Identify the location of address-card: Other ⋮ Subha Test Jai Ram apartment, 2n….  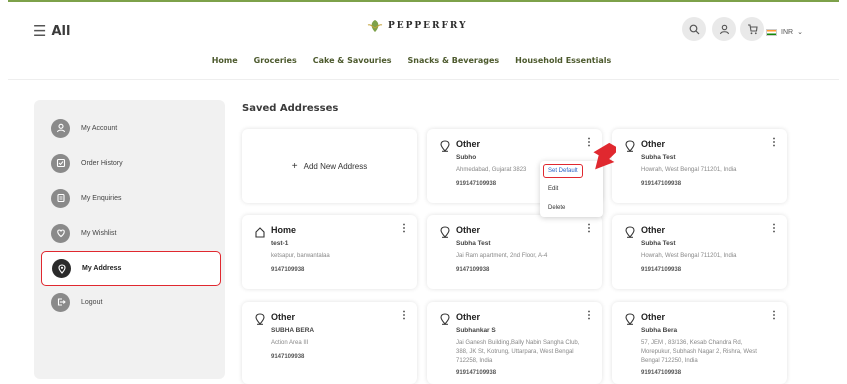
(514, 252).